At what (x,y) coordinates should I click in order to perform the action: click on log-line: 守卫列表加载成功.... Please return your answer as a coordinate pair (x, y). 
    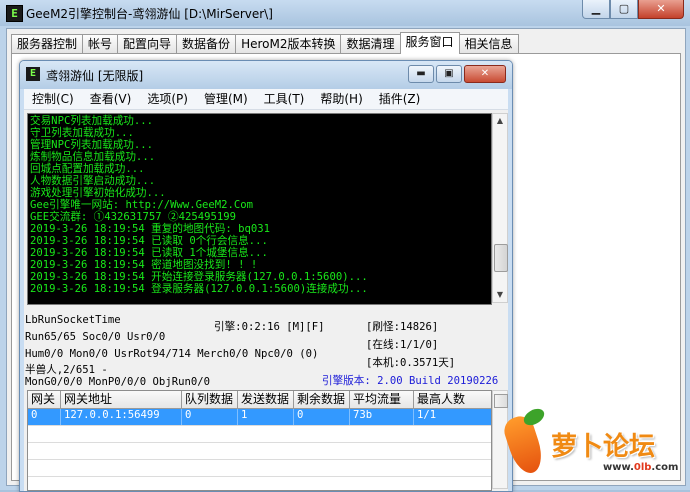
    Looking at the image, I should click on (82, 133).